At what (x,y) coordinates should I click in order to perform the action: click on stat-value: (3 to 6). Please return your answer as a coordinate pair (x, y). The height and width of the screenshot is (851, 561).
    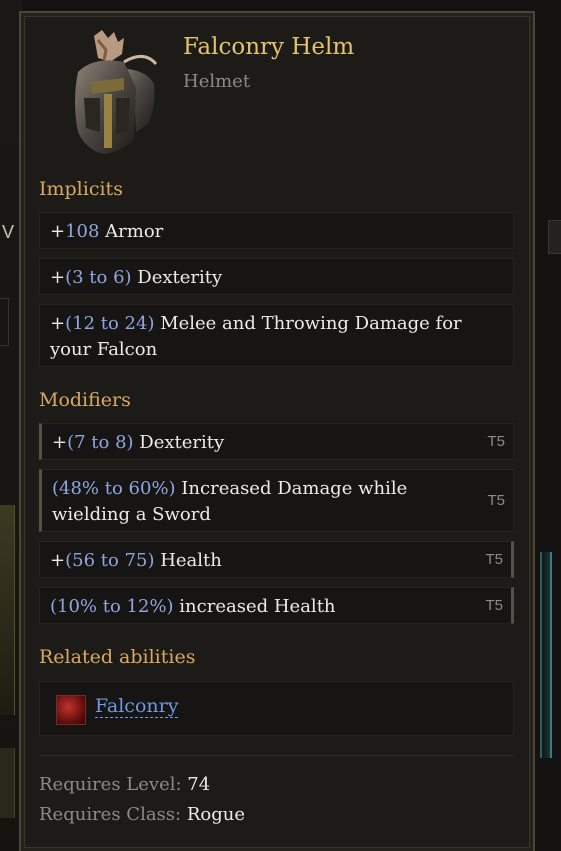
    Looking at the image, I should click on (98, 277).